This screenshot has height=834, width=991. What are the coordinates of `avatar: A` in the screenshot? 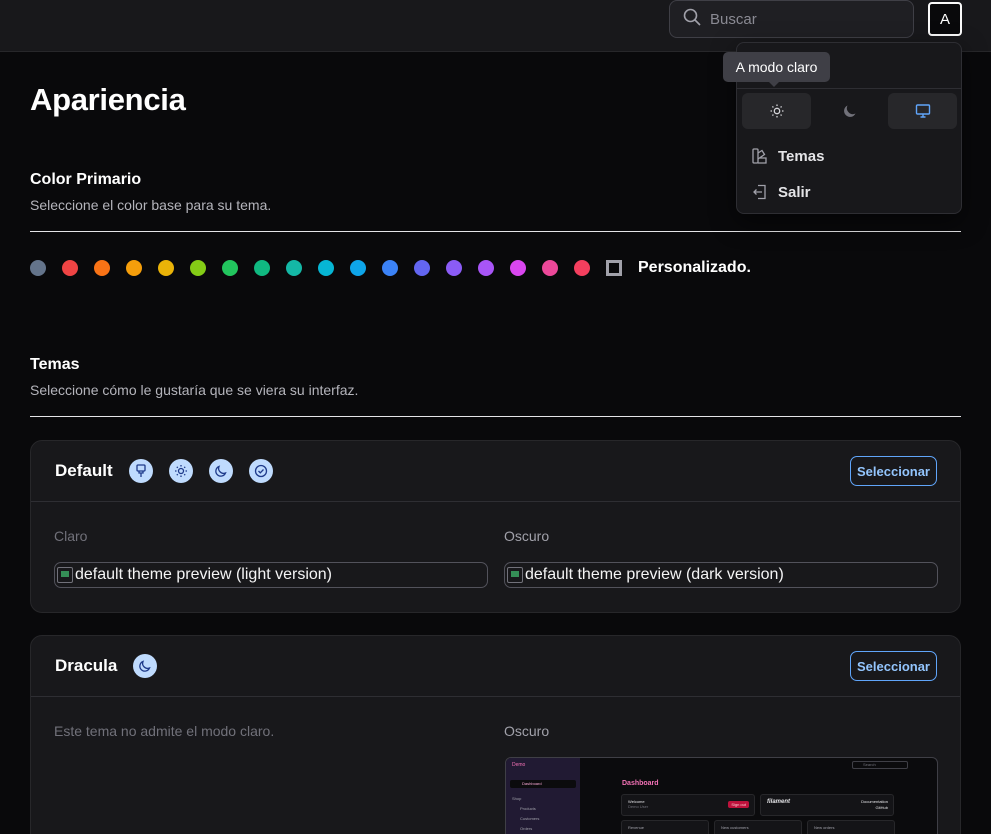 It's located at (945, 19).